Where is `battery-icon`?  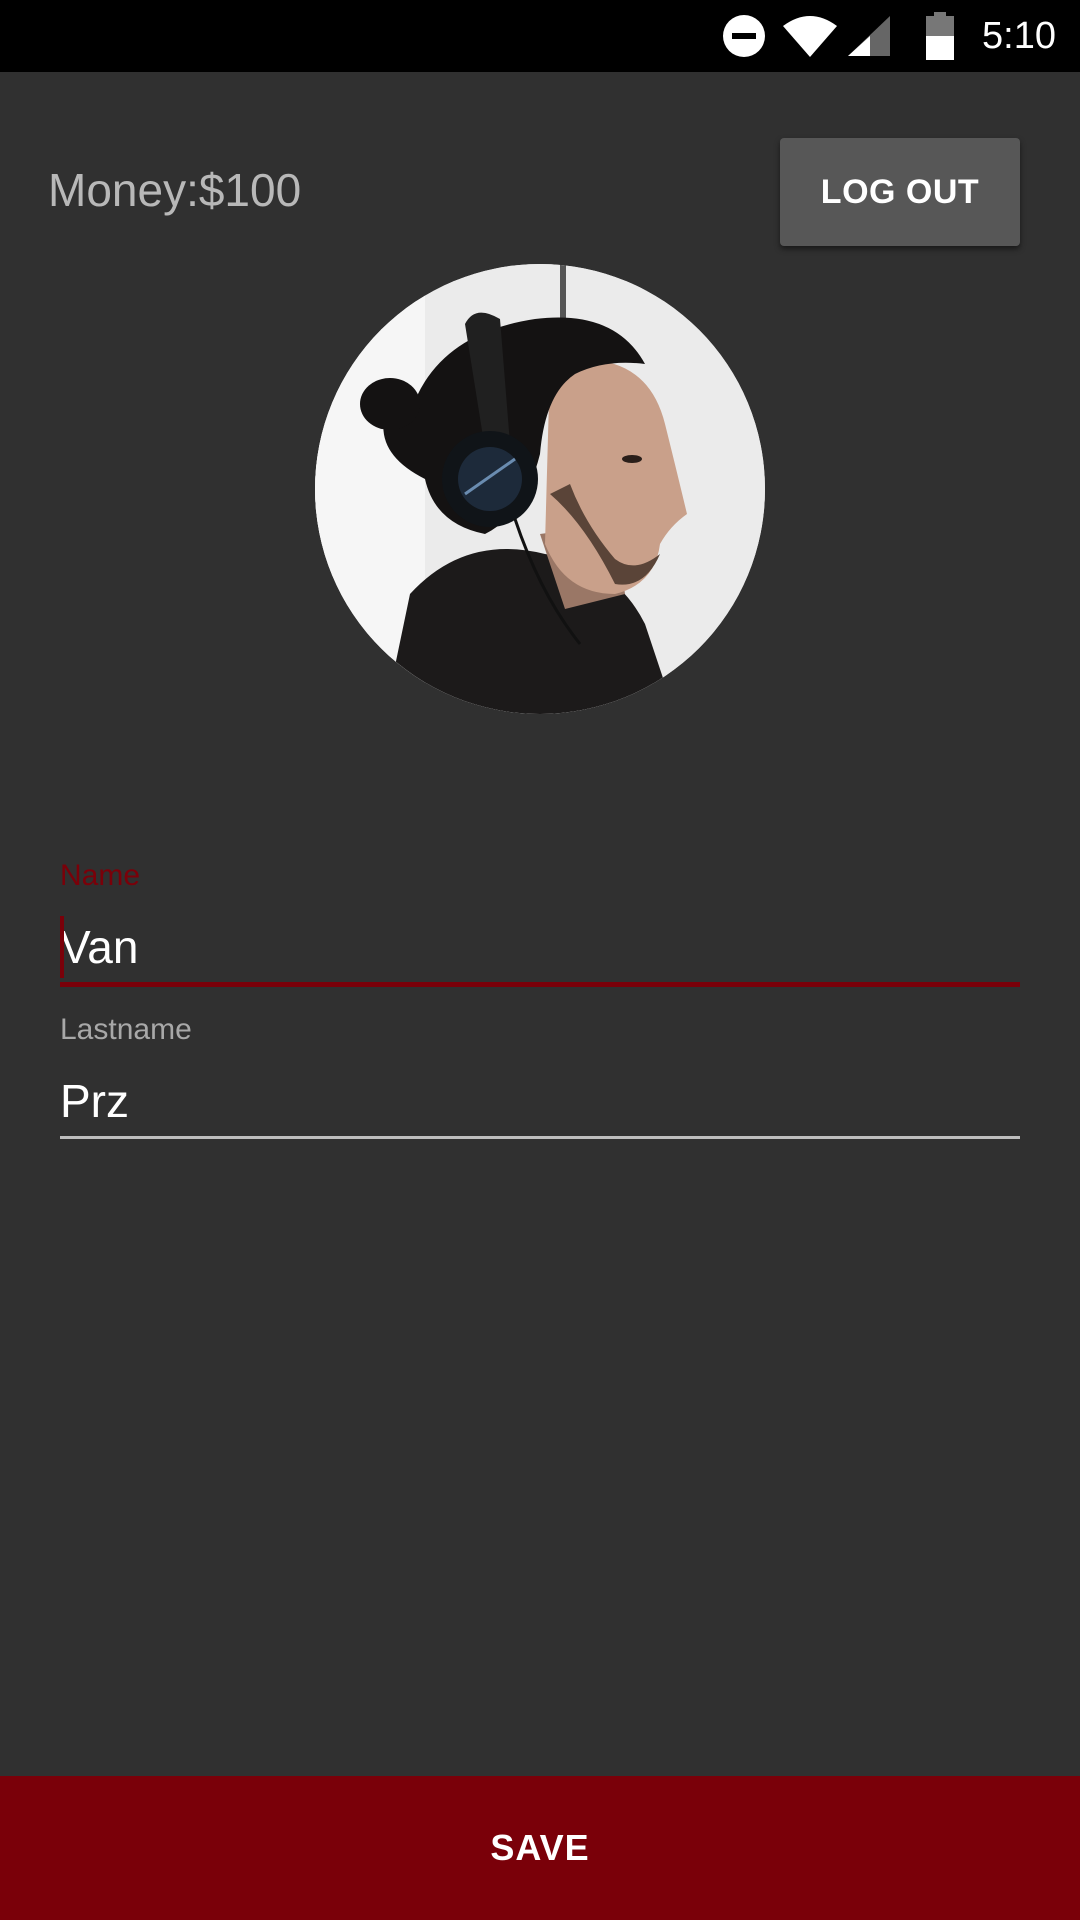
battery-icon is located at coordinates (940, 36).